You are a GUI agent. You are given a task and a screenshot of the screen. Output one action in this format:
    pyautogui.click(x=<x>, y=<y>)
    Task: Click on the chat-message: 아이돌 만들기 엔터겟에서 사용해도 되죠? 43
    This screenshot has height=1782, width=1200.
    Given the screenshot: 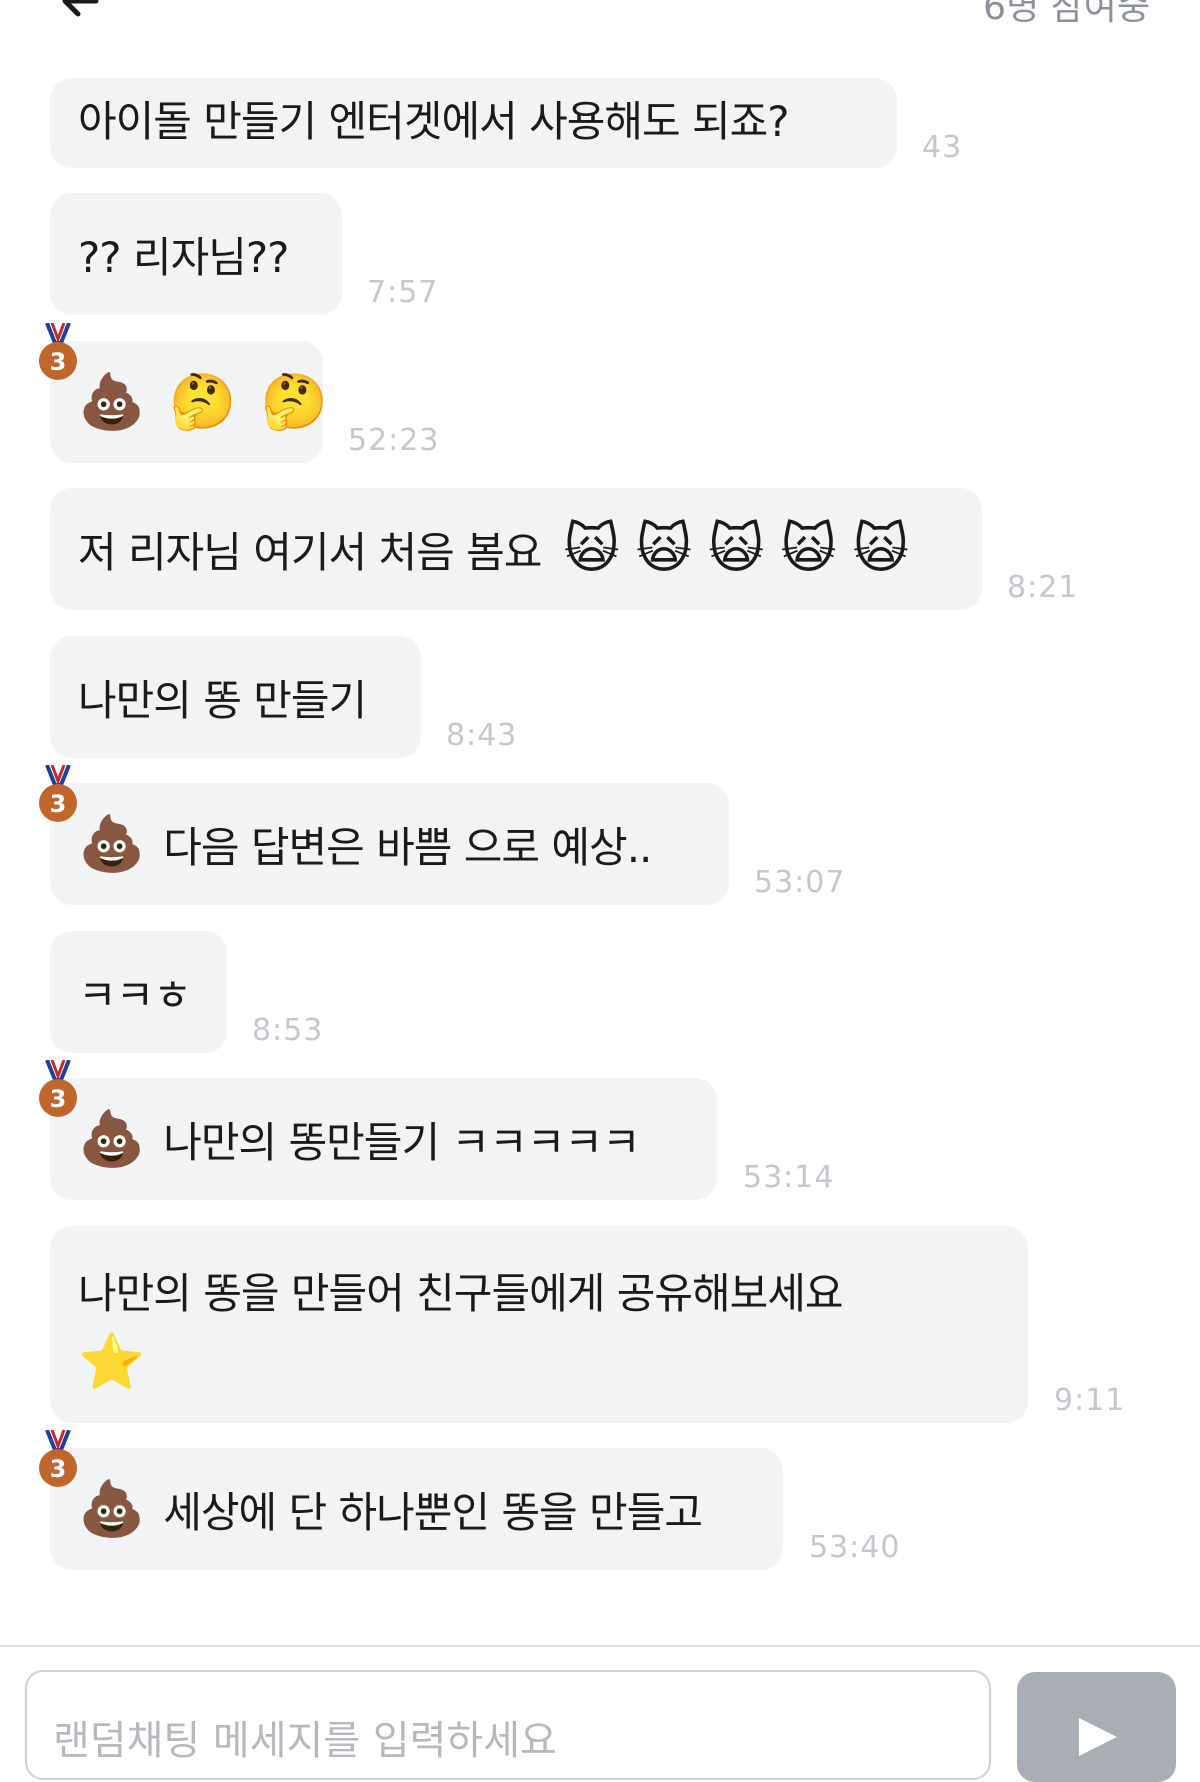 What is the action you would take?
    pyautogui.click(x=505, y=123)
    